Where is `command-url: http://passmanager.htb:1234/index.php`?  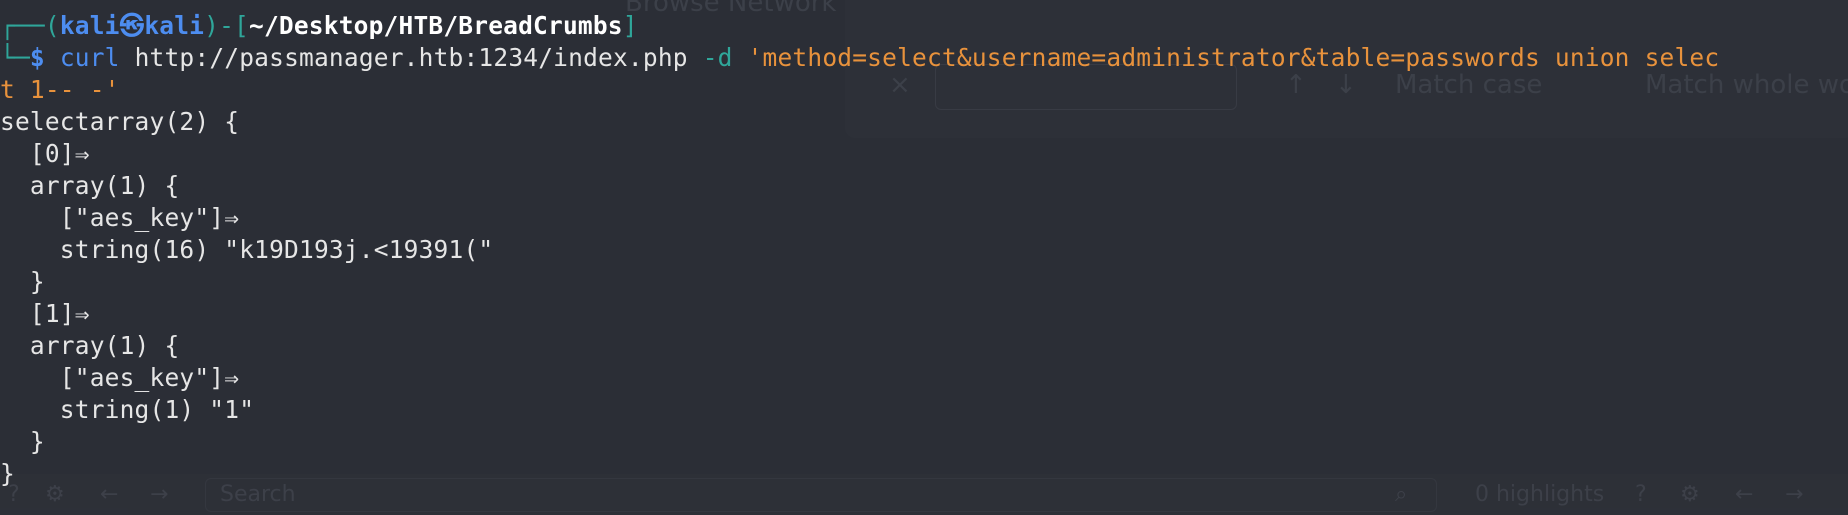
command-url: http://passmanager.htb:1234/index.php is located at coordinates (411, 57).